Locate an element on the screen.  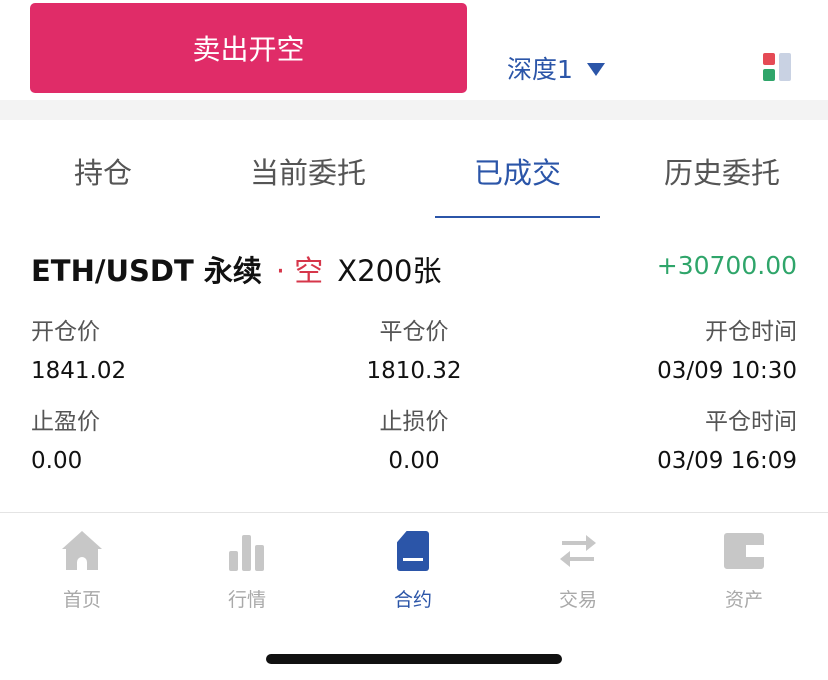
close-time-label: 平仓时间 is located at coordinates (751, 422).